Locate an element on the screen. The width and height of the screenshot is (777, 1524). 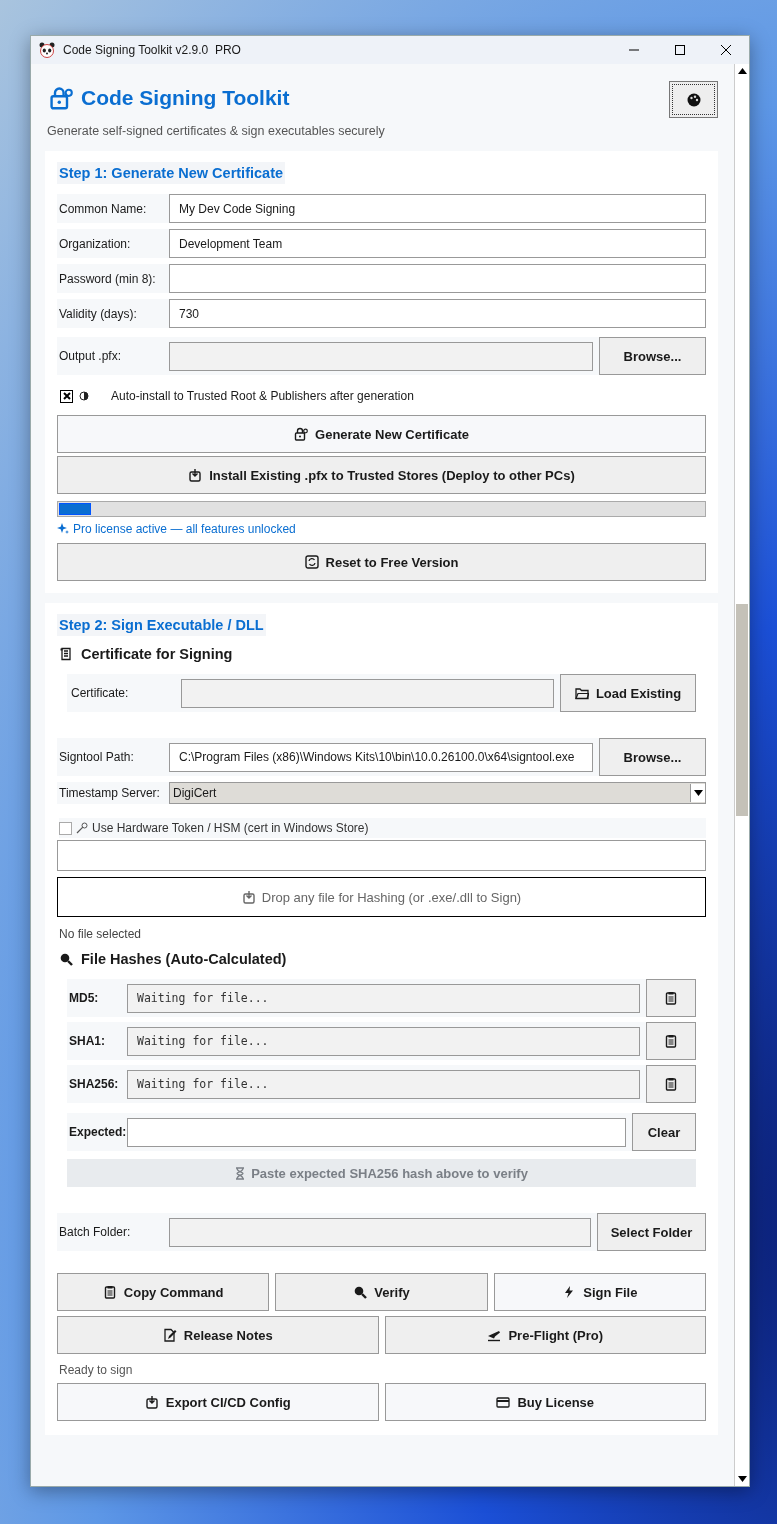
hash-label: SHA1: is located at coordinates (87, 1041).